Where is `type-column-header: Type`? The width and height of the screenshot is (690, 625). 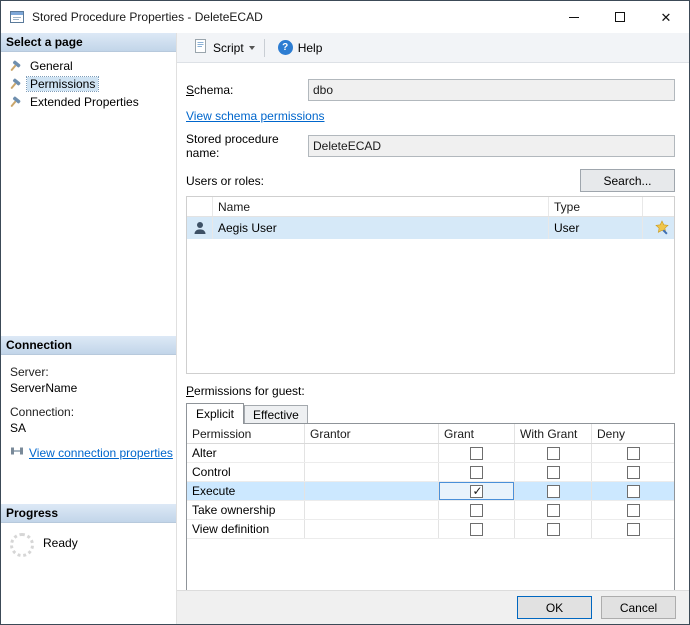 type-column-header: Type is located at coordinates (596, 206).